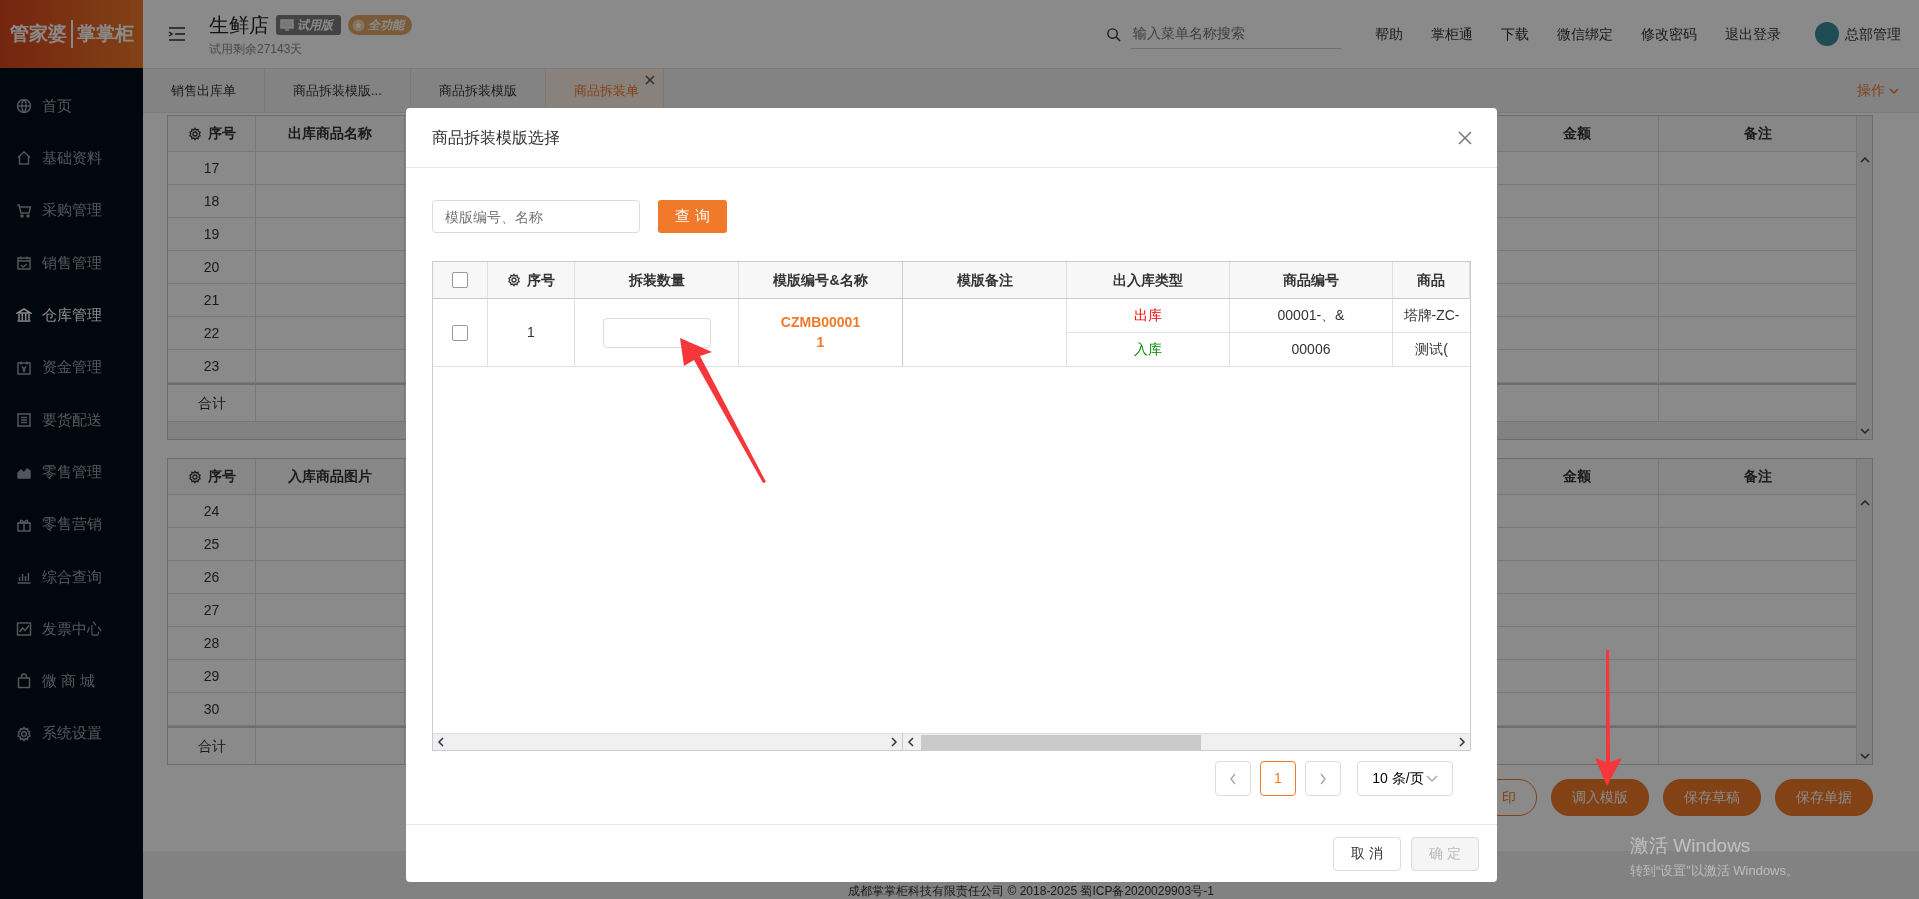 This screenshot has height=899, width=1919. Describe the element at coordinates (1431, 280) in the screenshot. I see `column-header: 商品` at that location.